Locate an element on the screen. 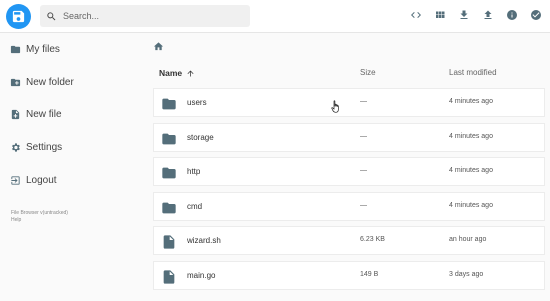 The height and width of the screenshot is (301, 550). file-name: users is located at coordinates (197, 102).